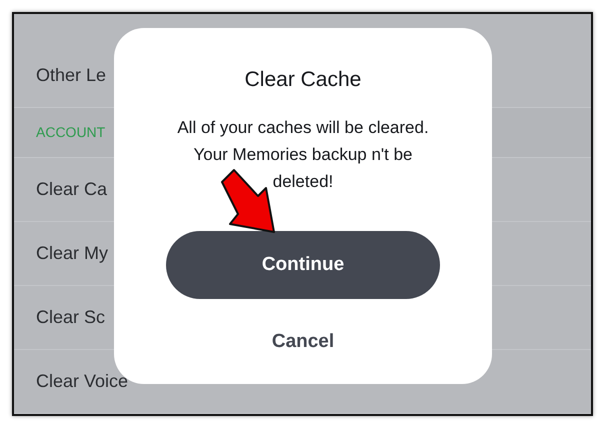 This screenshot has width=605, height=427. Describe the element at coordinates (72, 253) in the screenshot. I see `settings-item: Clear My` at that location.